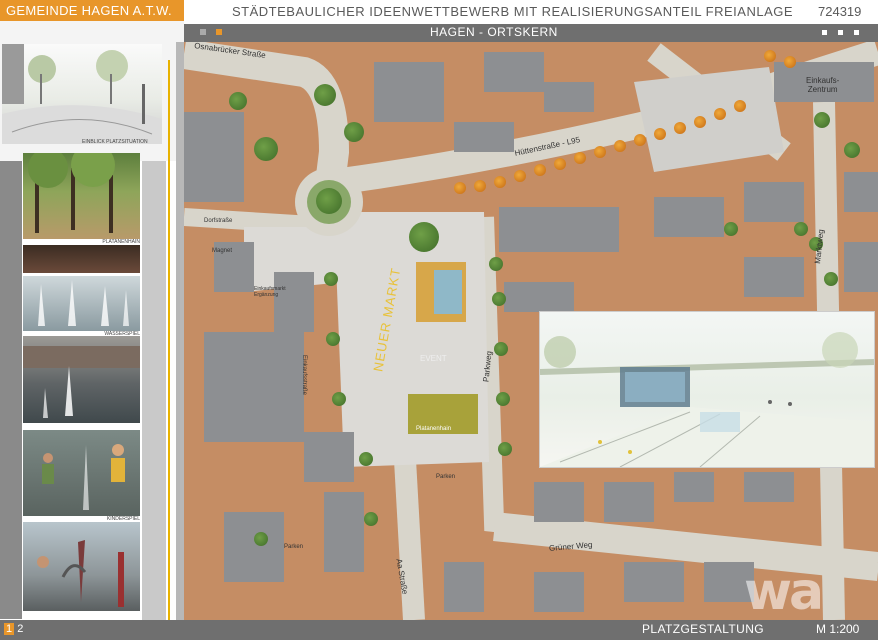 The height and width of the screenshot is (640, 878). Describe the element at coordinates (304, 375) in the screenshot. I see `label-einkaufsstrasse: Einkaufsstraße` at that location.